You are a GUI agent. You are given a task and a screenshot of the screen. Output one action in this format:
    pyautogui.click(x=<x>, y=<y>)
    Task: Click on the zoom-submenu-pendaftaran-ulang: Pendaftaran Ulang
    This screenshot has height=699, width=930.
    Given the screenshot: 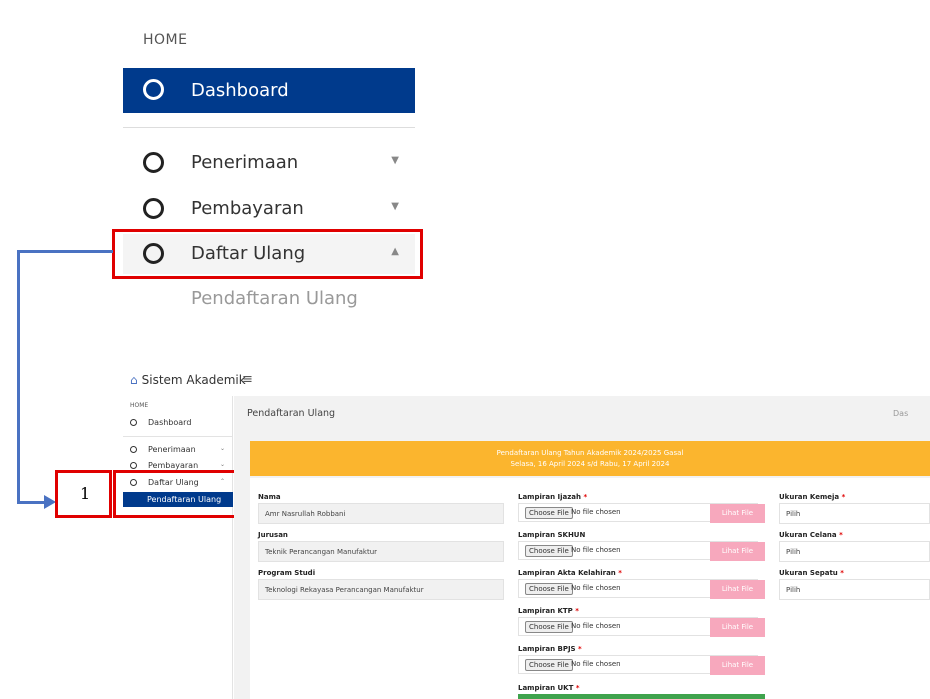 What is the action you would take?
    pyautogui.click(x=274, y=298)
    